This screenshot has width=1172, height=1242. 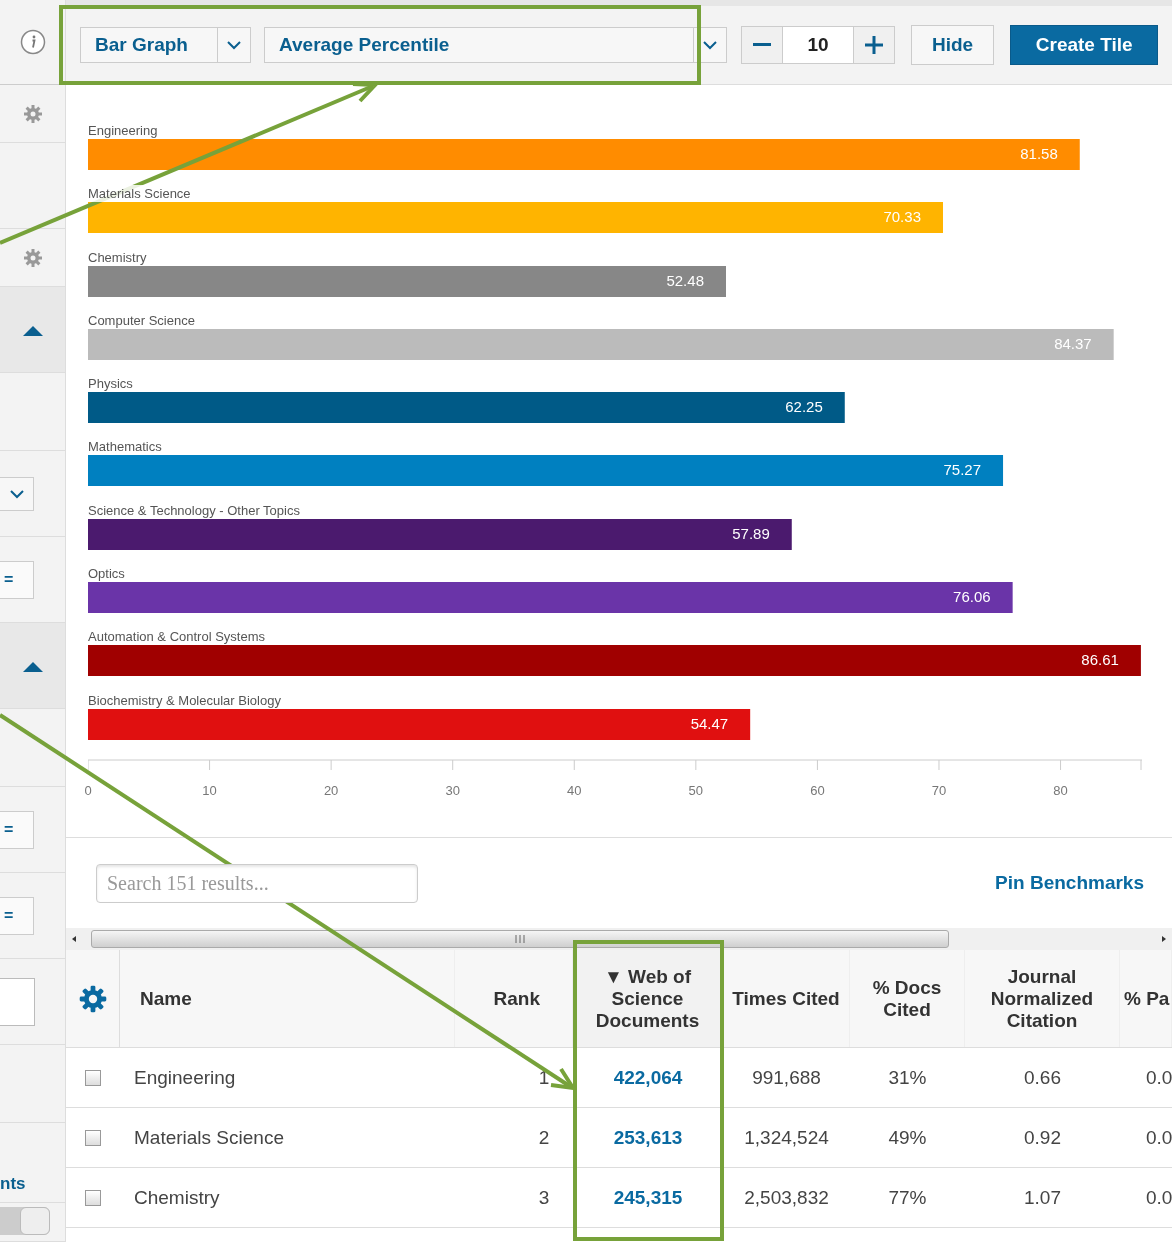 What do you see at coordinates (817, 790) in the screenshot?
I see `axis-tick-label: 60` at bounding box center [817, 790].